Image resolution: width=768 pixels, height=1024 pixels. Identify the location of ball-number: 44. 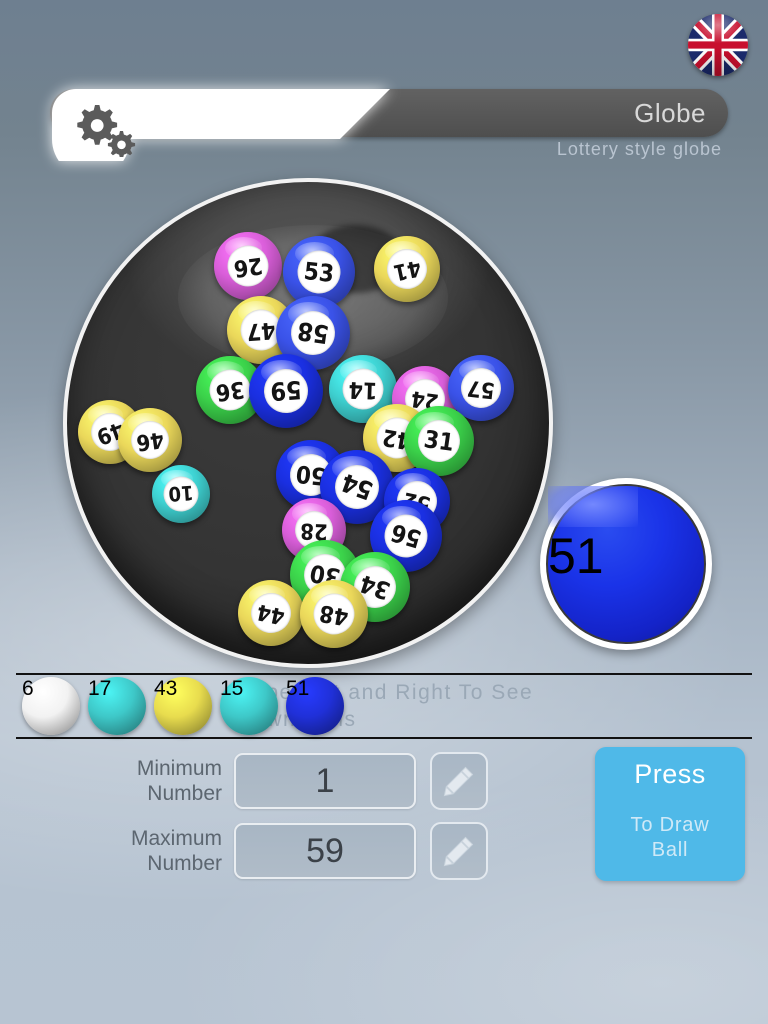
(270, 613).